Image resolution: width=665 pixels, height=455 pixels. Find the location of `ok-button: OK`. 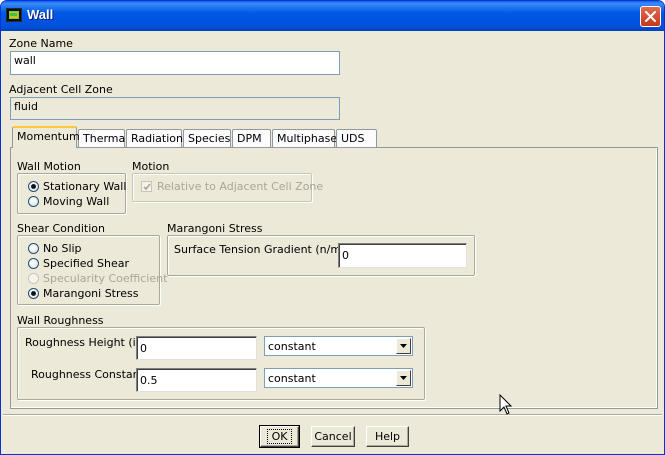

ok-button: OK is located at coordinates (279, 436).